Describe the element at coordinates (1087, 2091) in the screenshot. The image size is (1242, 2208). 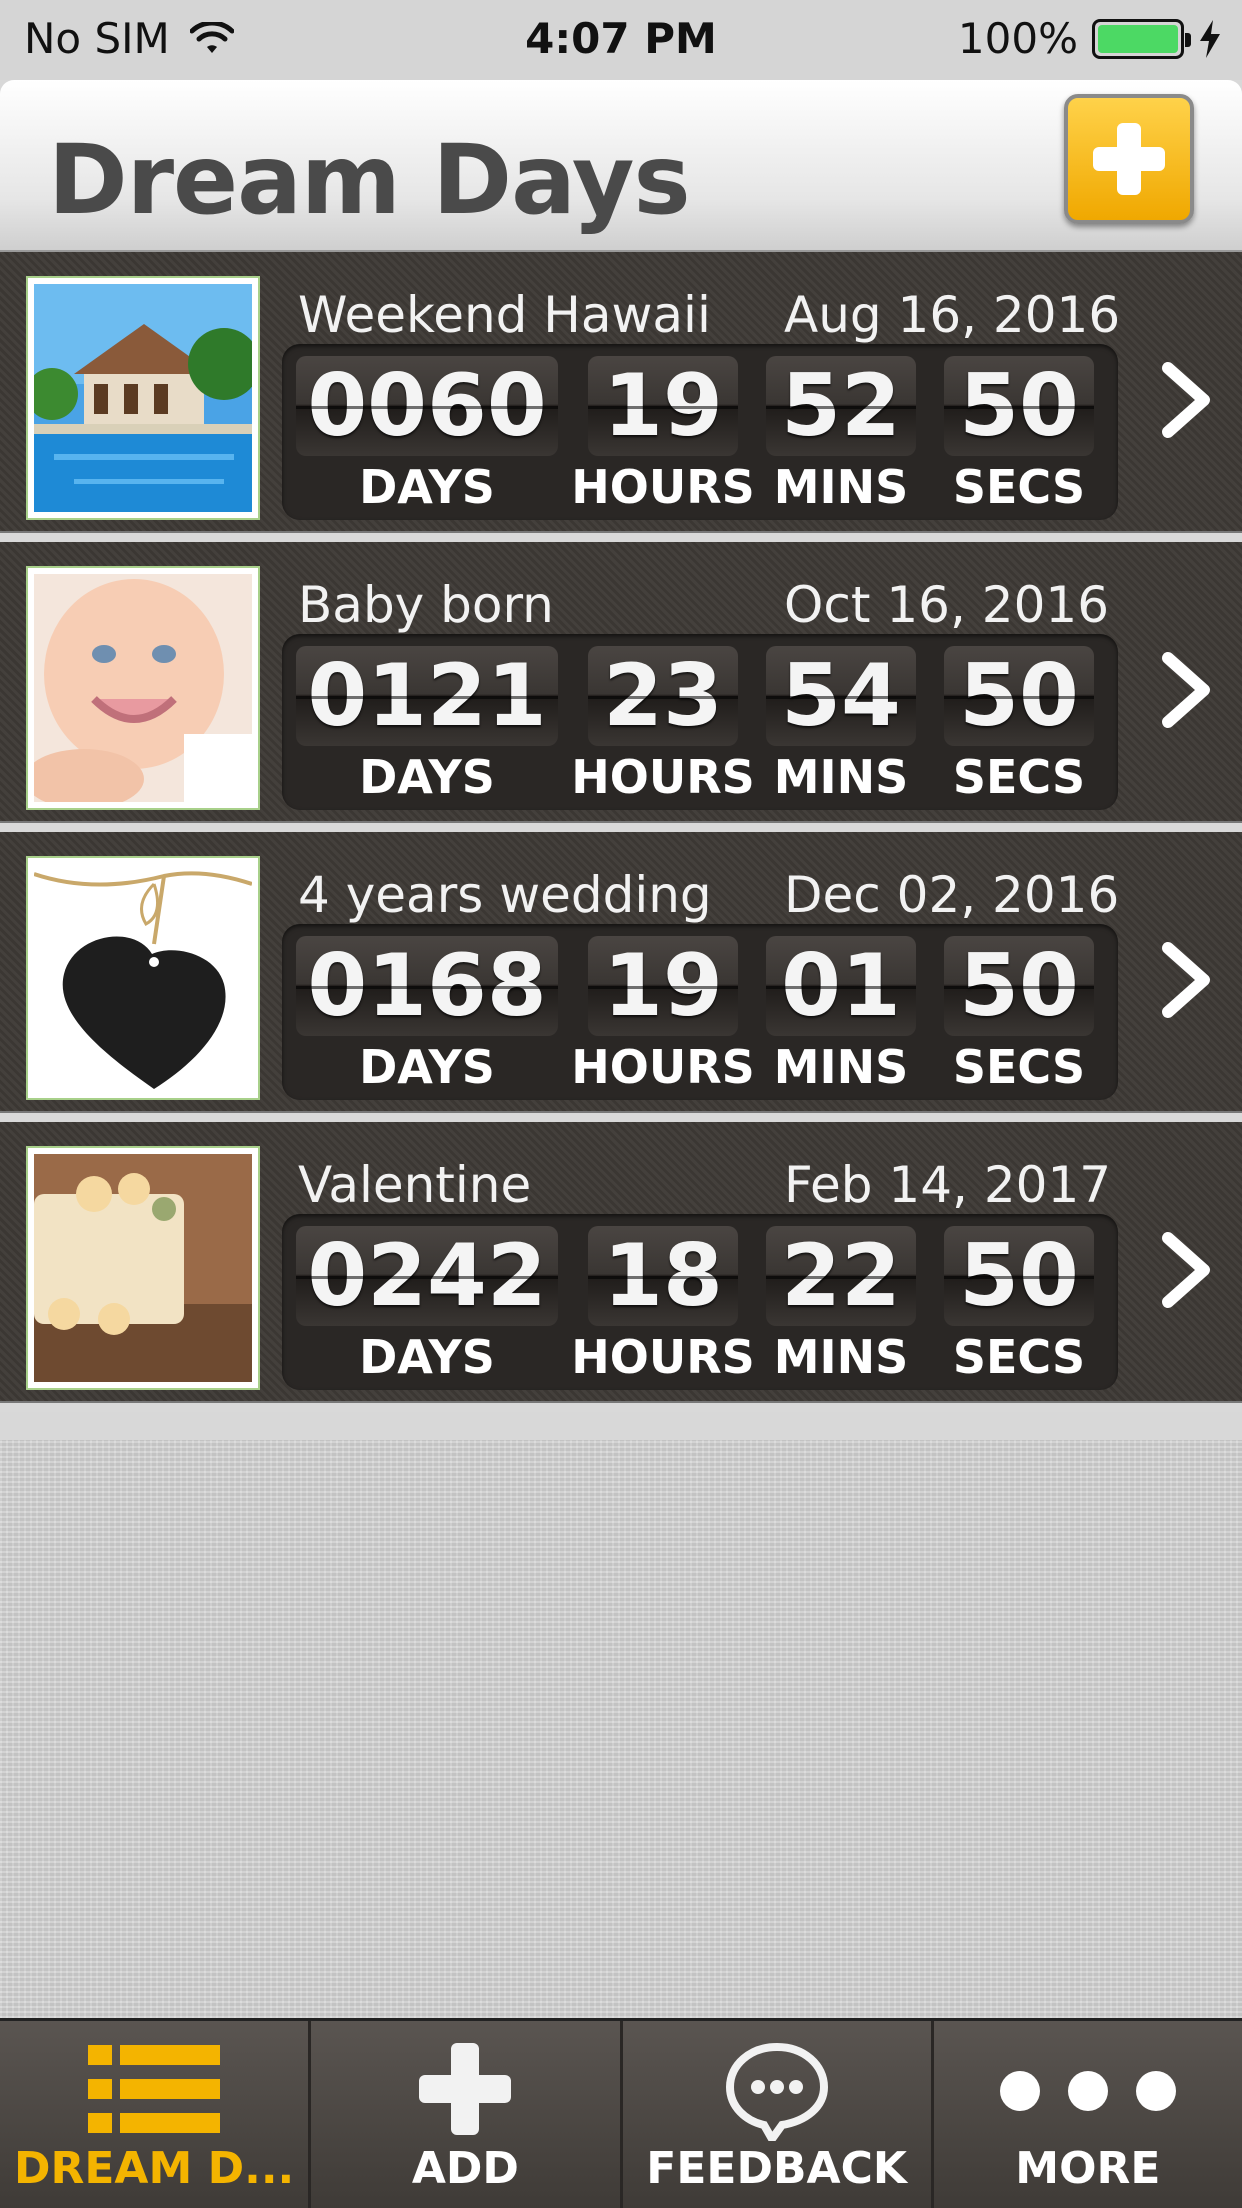
I see `more-dots-icon` at that location.